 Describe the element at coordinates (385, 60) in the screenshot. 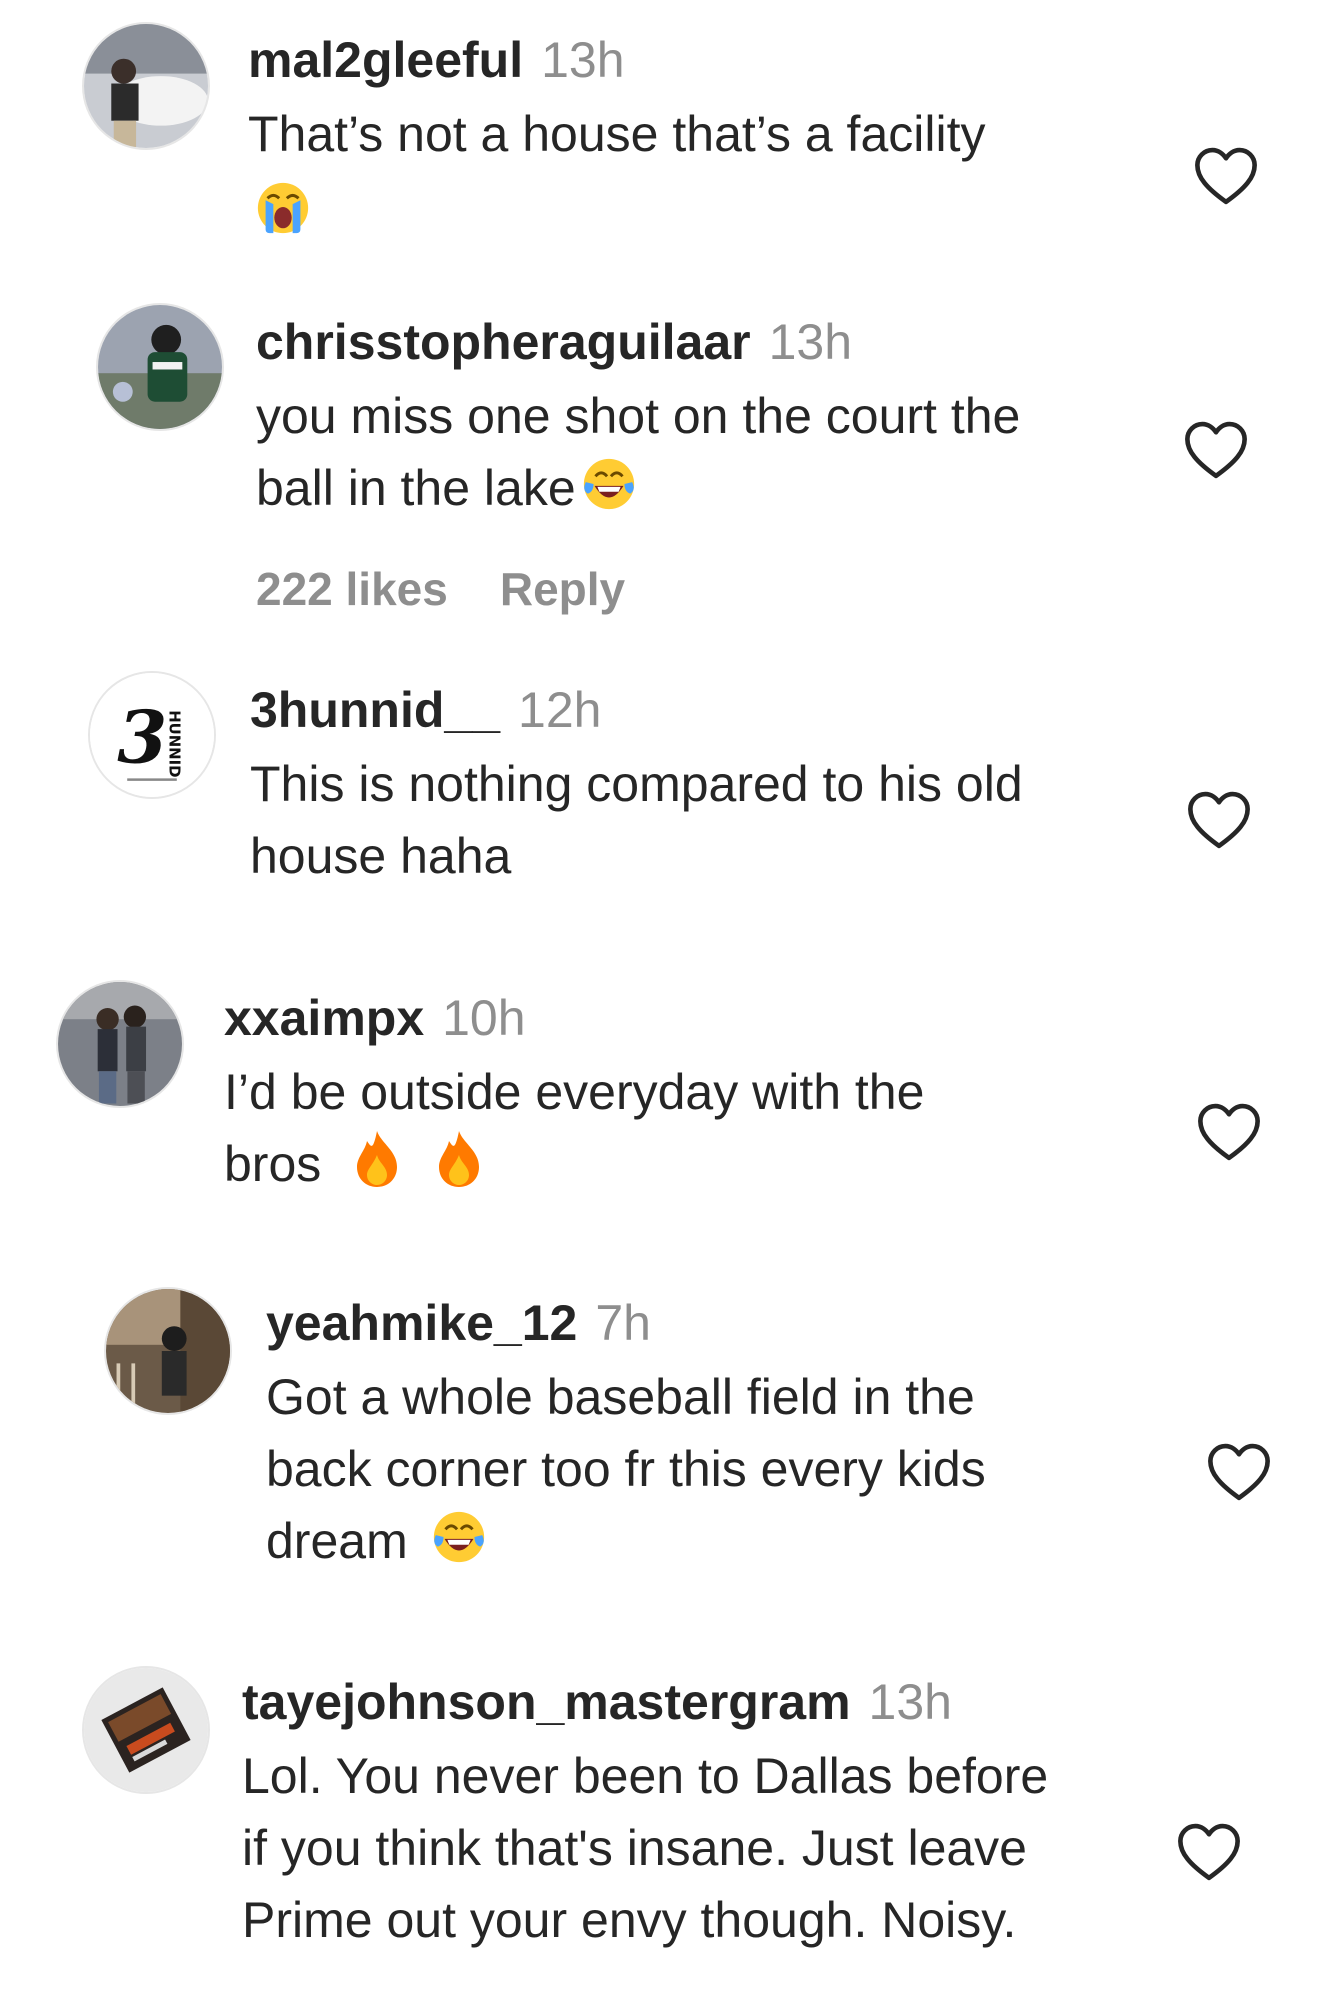

I see `username-link: mal2gleeful` at that location.